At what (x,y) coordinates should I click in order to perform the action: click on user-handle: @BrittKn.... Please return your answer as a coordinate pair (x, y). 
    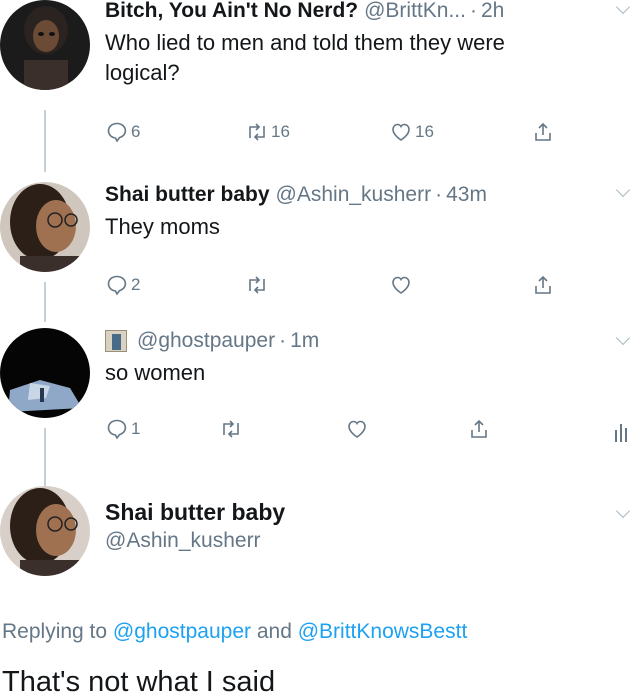
    Looking at the image, I should click on (415, 12).